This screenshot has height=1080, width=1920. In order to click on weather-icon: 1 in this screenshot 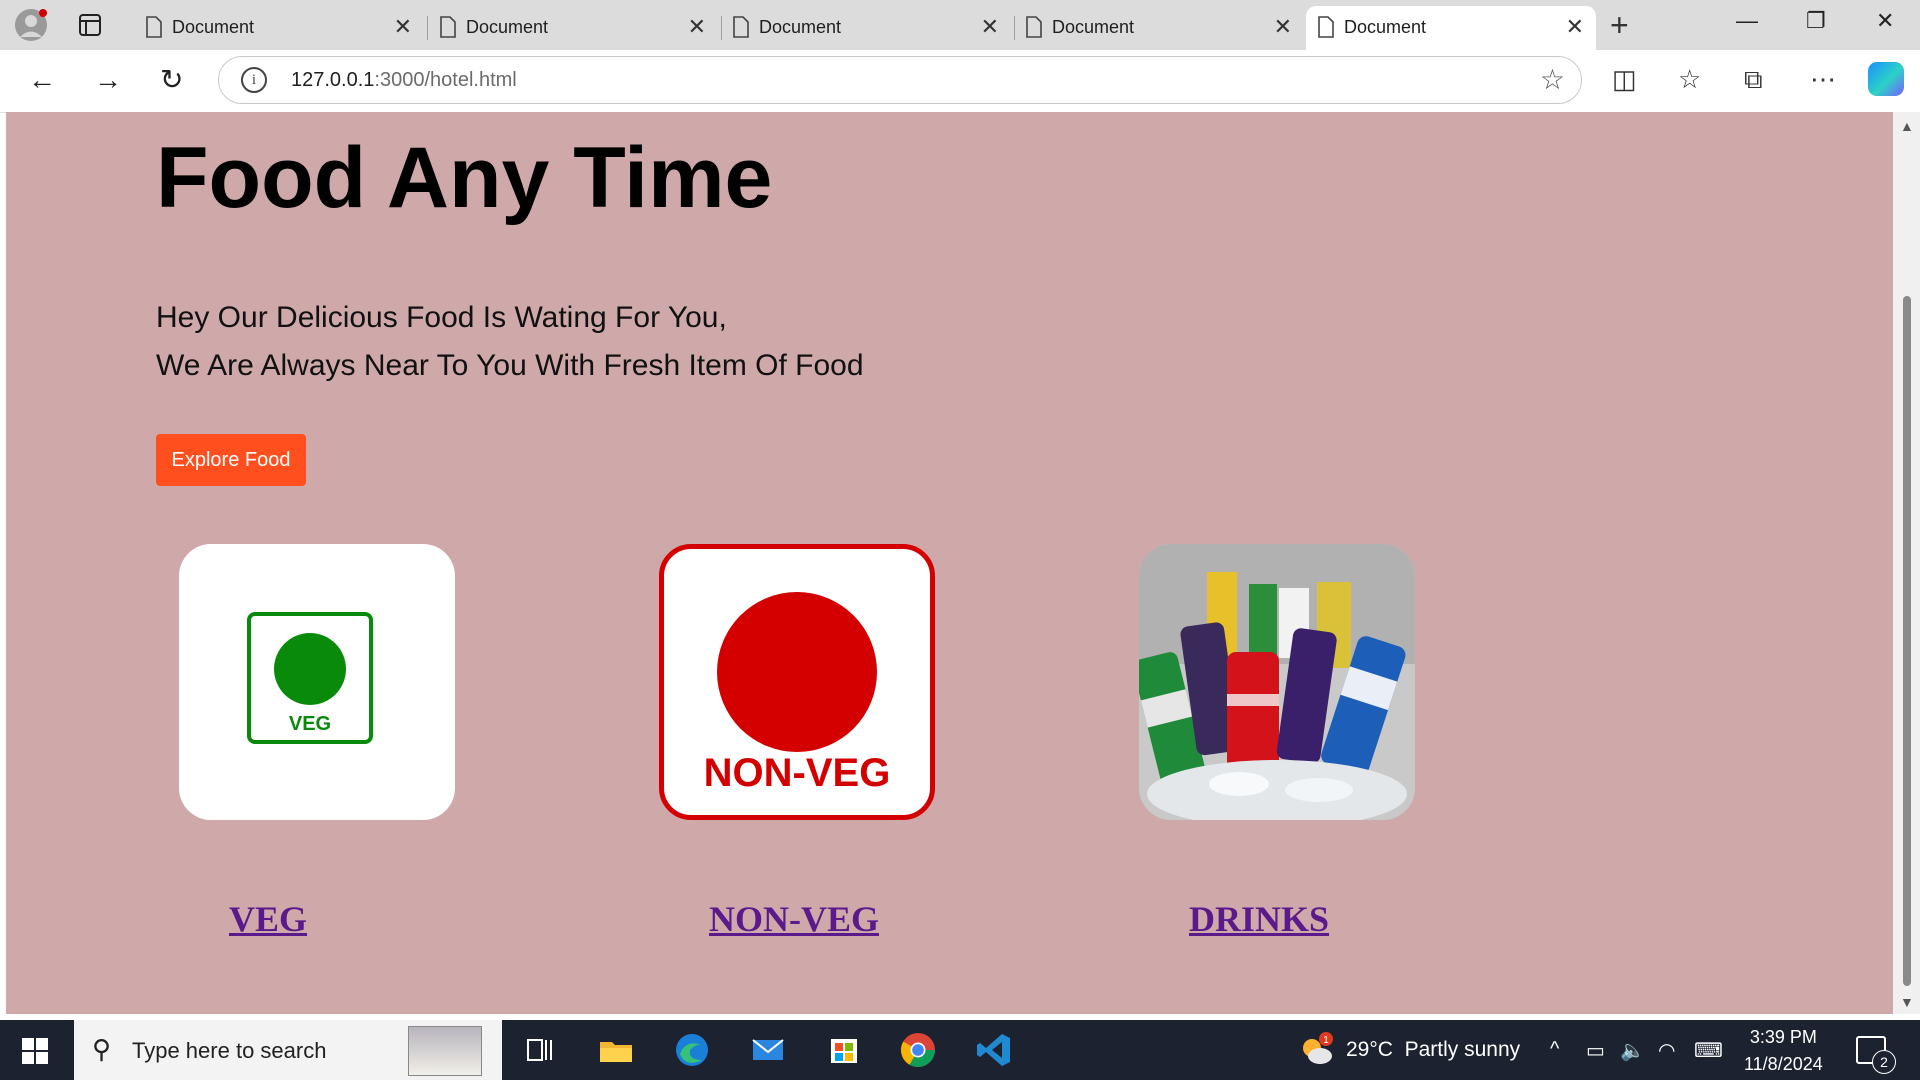, I will do `click(1316, 1050)`.